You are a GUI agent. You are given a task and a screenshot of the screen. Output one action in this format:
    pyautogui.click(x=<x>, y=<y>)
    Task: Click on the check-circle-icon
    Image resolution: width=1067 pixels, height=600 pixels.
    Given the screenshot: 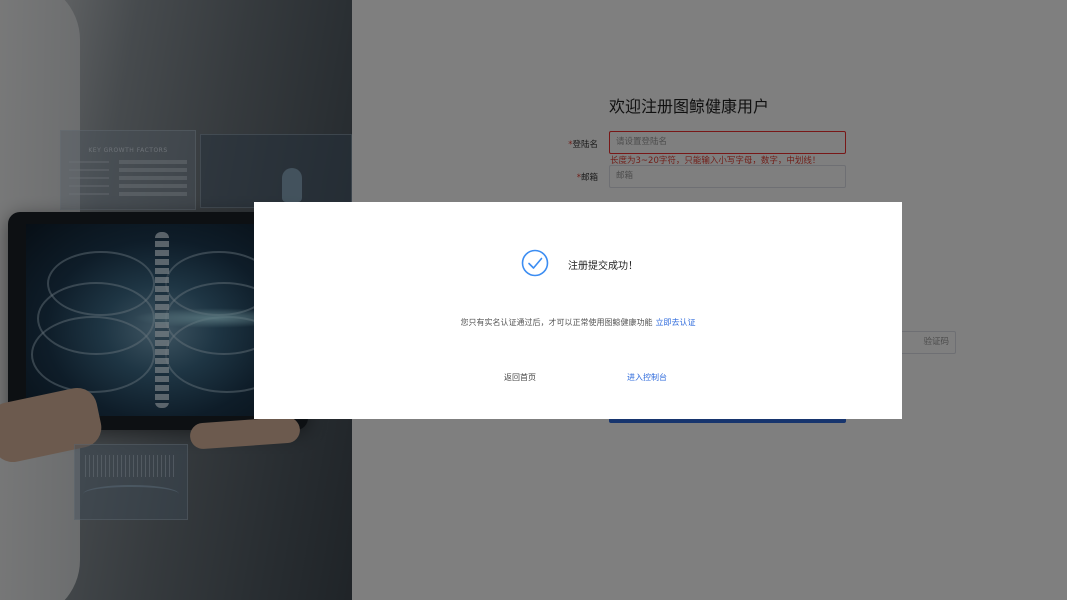 What is the action you would take?
    pyautogui.click(x=535, y=263)
    